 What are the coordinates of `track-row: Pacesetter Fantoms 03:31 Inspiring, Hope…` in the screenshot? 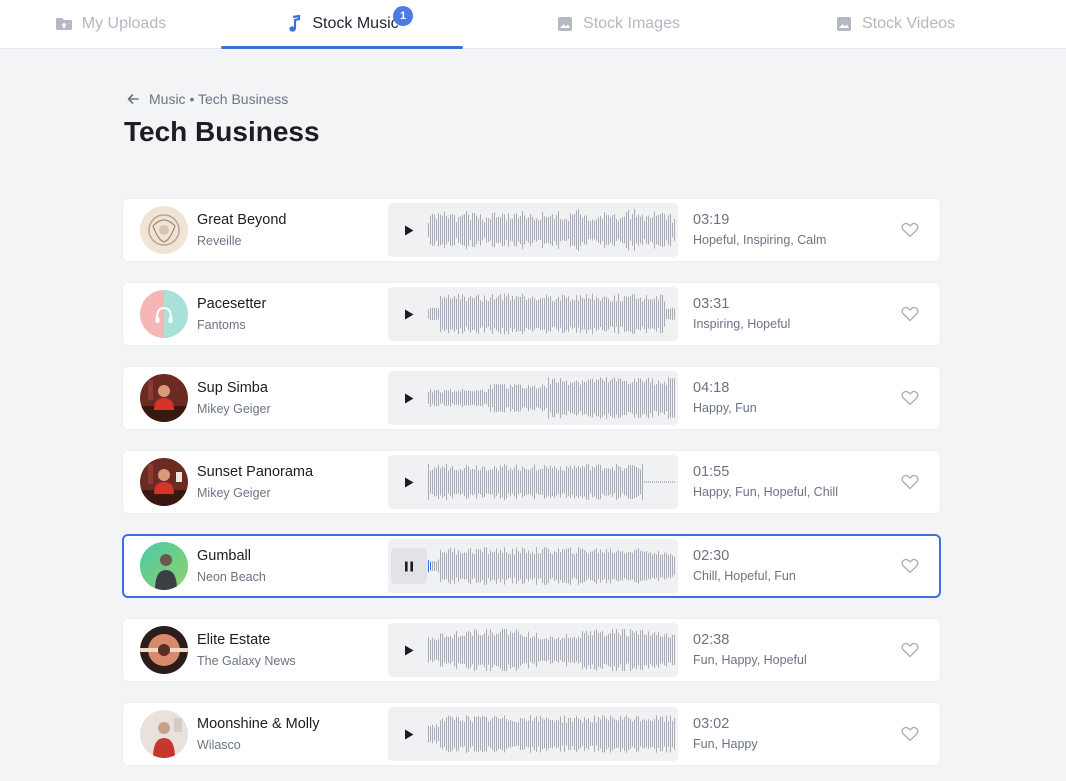 It's located at (531, 314).